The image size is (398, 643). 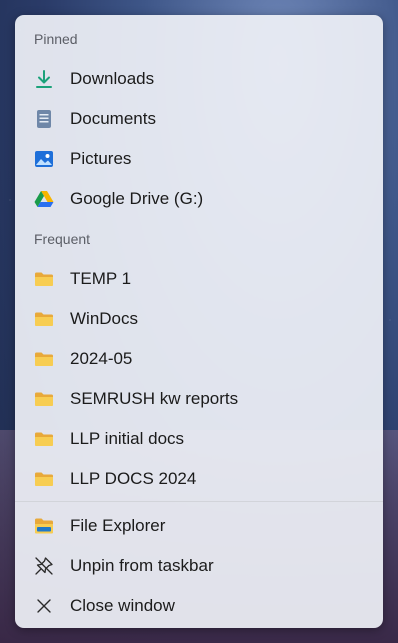 What do you see at coordinates (199, 359) in the screenshot?
I see `frequent-item: 2024-05` at bounding box center [199, 359].